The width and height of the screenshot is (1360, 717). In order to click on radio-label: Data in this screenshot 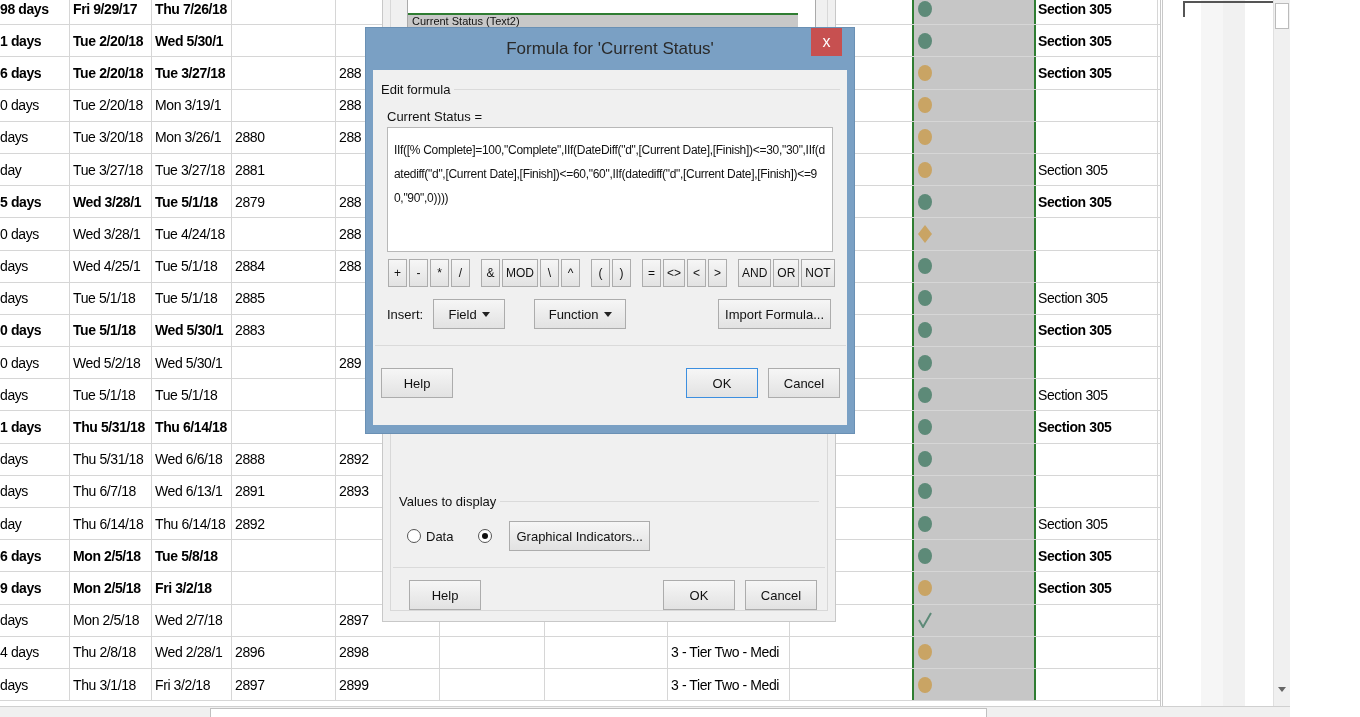, I will do `click(440, 536)`.